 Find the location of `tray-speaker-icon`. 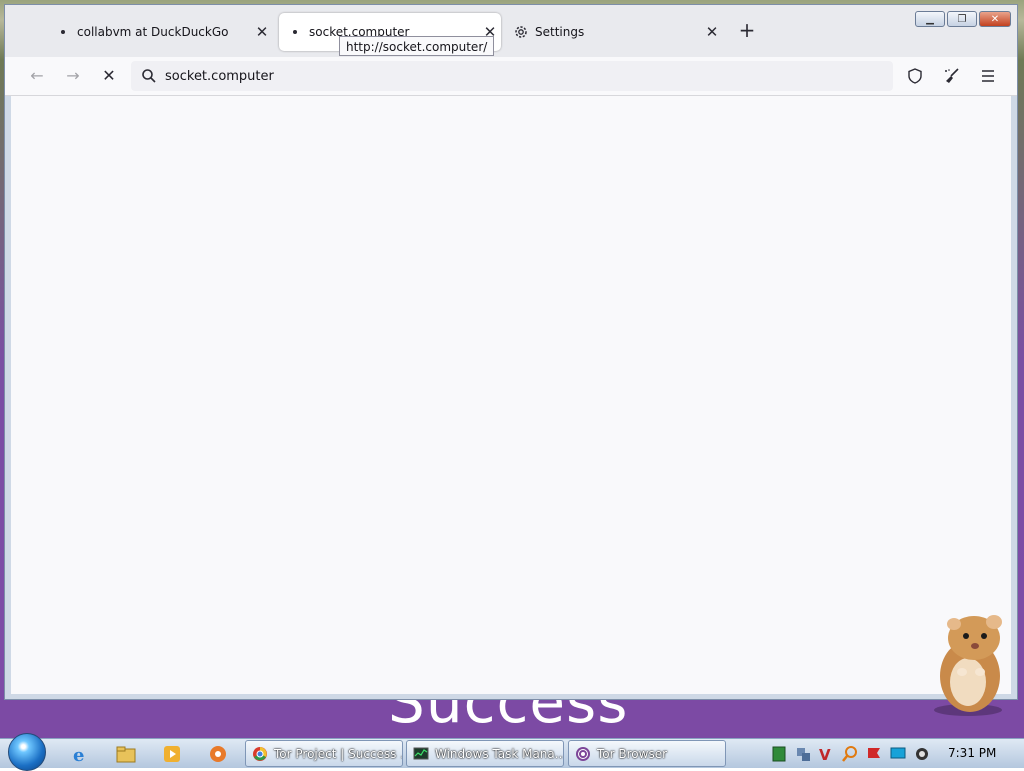

tray-speaker-icon is located at coordinates (922, 754).